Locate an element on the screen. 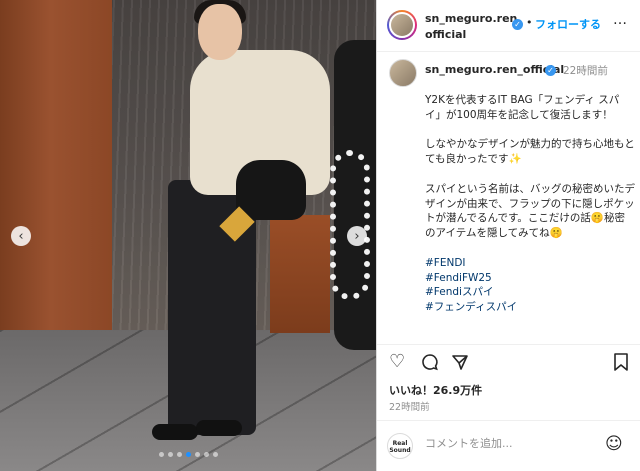 This screenshot has width=640, height=471. carousel-indicator is located at coordinates (188, 454).